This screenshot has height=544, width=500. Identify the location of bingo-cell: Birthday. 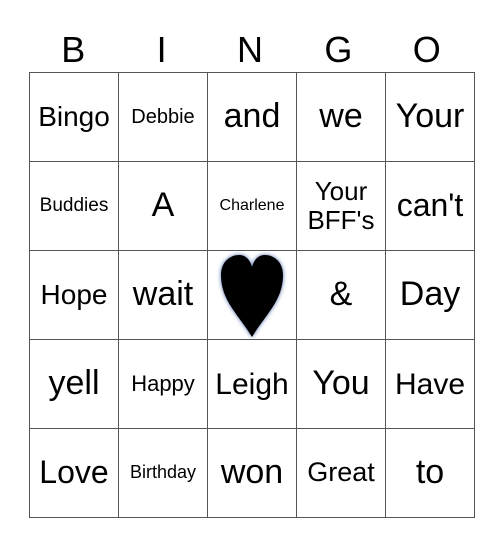
(163, 473).